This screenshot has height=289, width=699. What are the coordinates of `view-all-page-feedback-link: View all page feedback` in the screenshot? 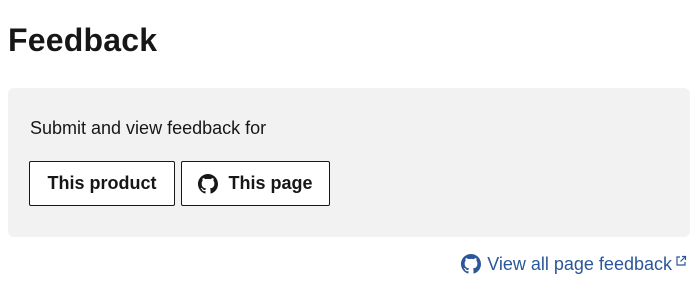 It's located at (574, 264).